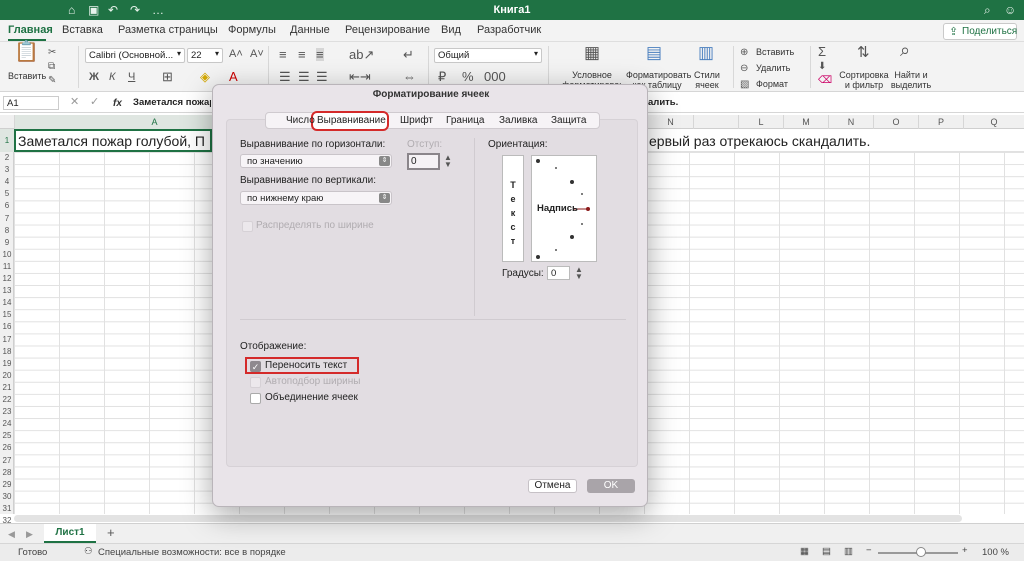 This screenshot has width=1024, height=561. Describe the element at coordinates (30, 30) in the screenshot. I see `tab-home: Главная` at that location.